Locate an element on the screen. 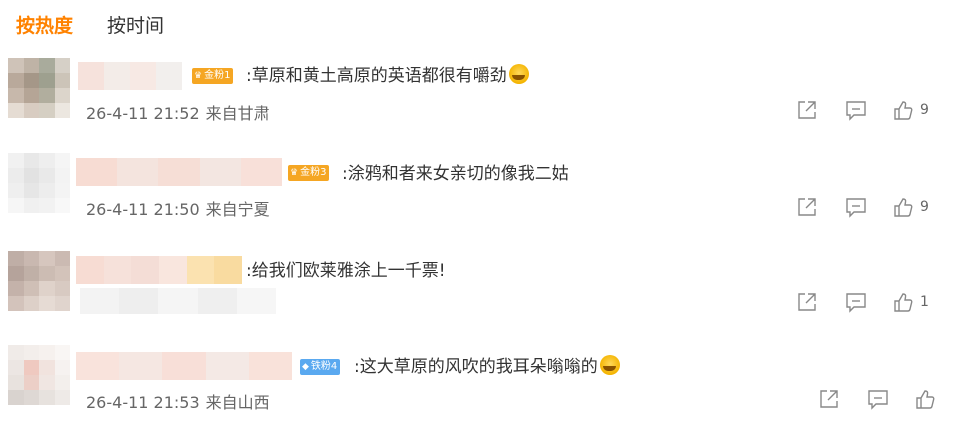 The width and height of the screenshot is (960, 432). comment-actions: 1 is located at coordinates (862, 302).